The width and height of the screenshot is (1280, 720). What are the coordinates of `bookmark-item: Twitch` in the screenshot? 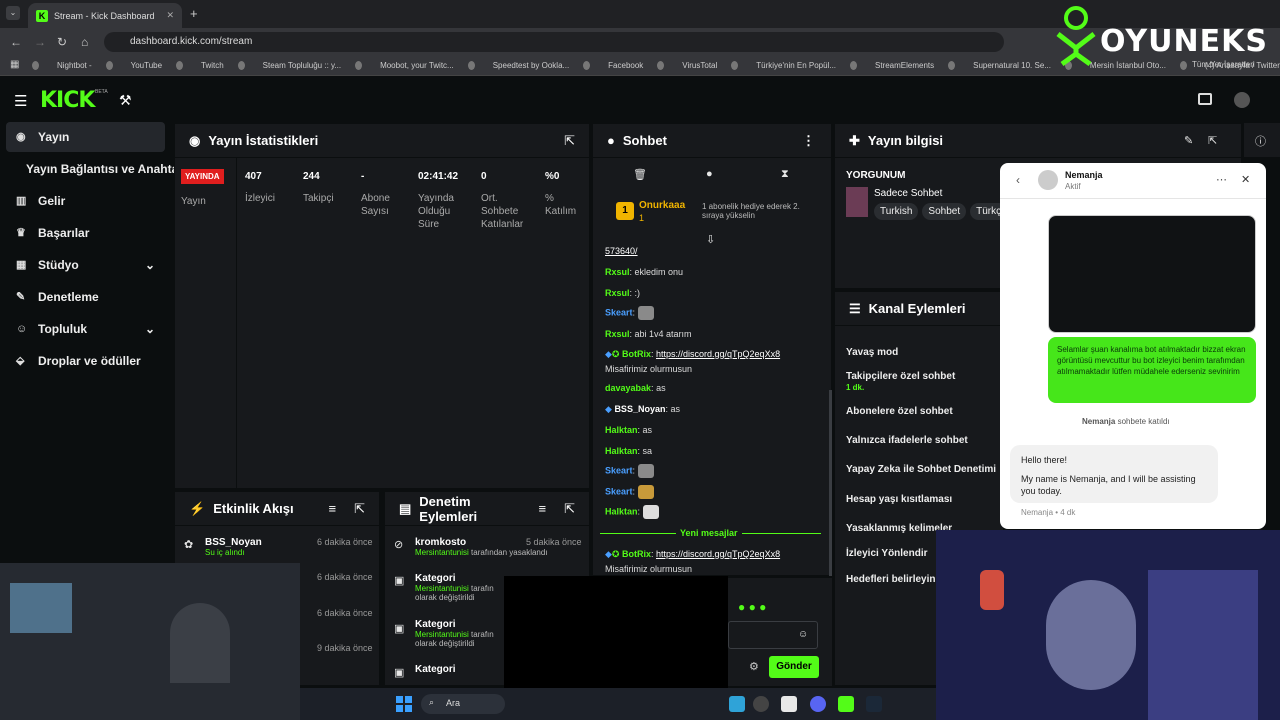 It's located at (212, 65).